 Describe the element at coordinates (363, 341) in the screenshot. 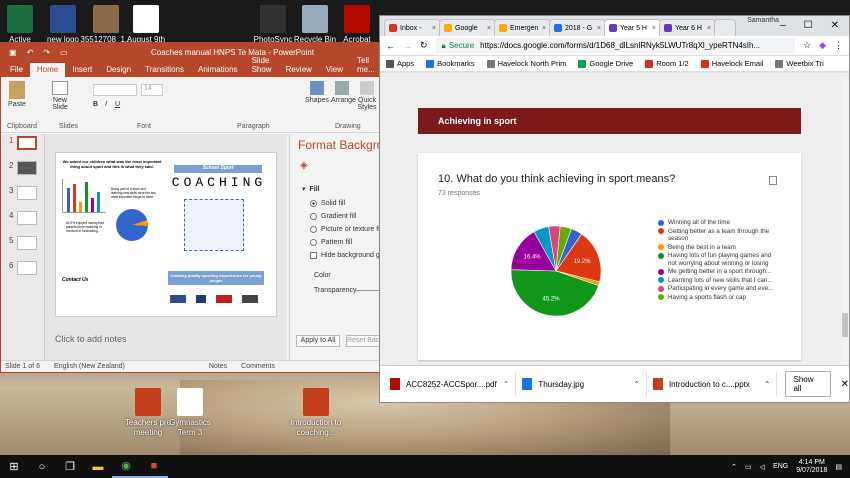

I see `reset-background-button: Reset Background` at that location.